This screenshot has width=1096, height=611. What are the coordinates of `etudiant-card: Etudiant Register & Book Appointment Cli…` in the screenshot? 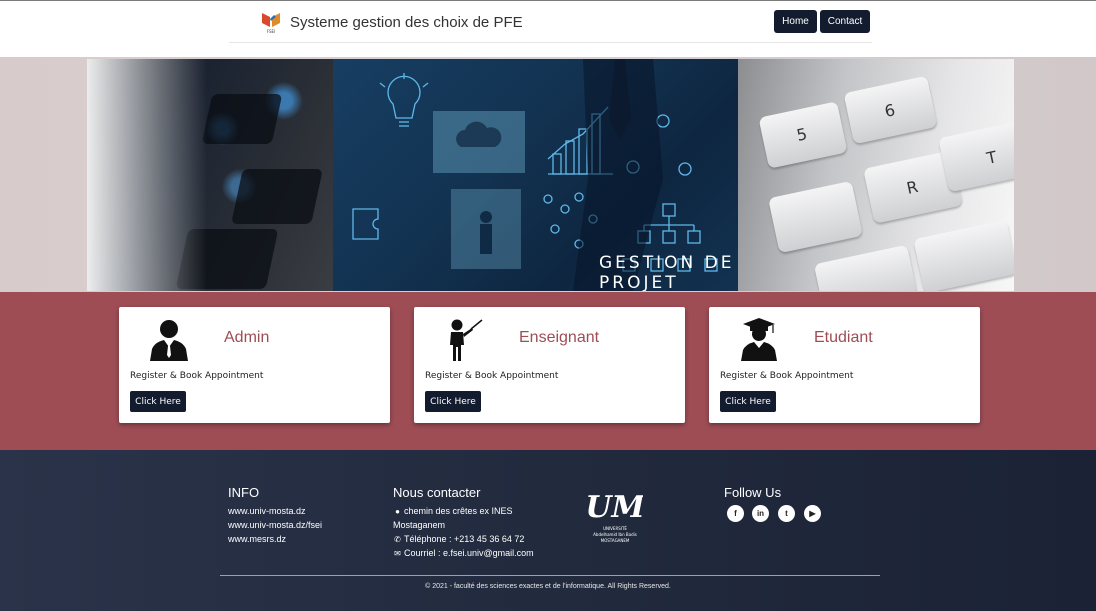 It's located at (844, 365).